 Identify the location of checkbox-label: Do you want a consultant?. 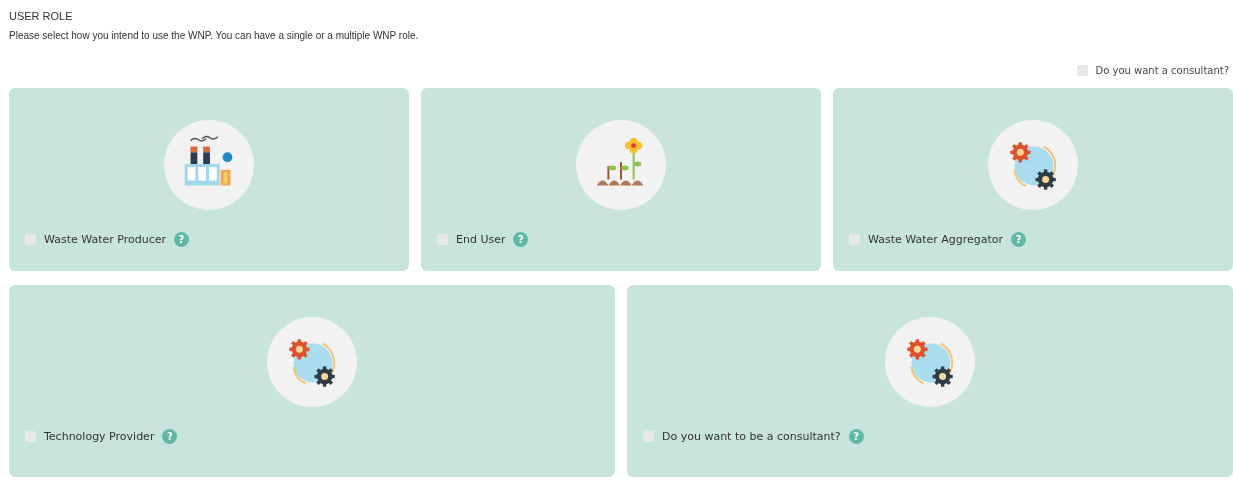
(1162, 70).